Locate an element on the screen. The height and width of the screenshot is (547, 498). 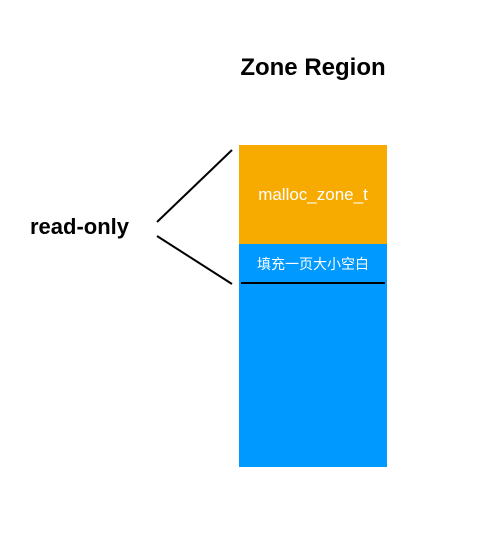
malloc-zone-block: malloc_zone_t is located at coordinates (313, 194).